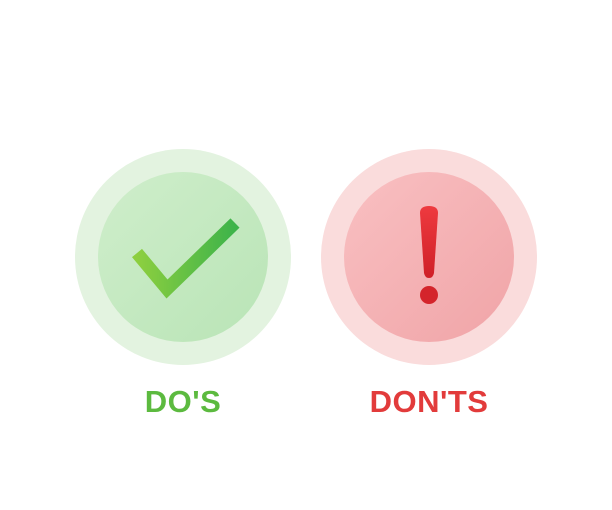  What do you see at coordinates (186, 258) in the screenshot?
I see `checkmark-icon` at bounding box center [186, 258].